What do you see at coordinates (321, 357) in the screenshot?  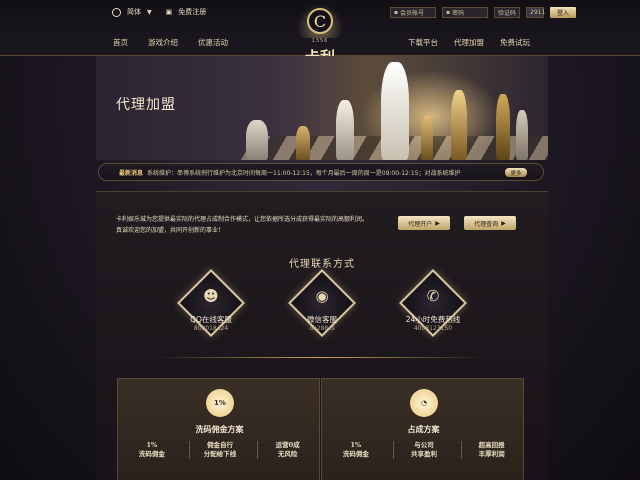 I see `divider-glow` at bounding box center [321, 357].